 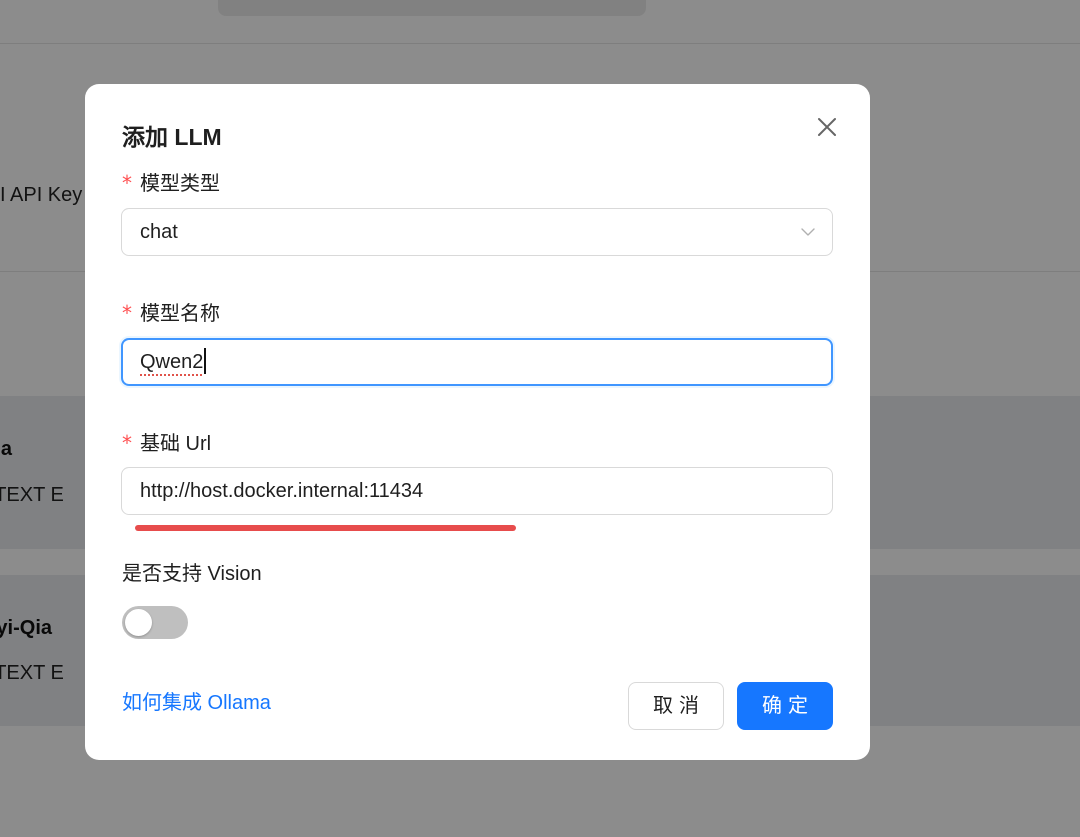 I want to click on close-icon, so click(x=827, y=127).